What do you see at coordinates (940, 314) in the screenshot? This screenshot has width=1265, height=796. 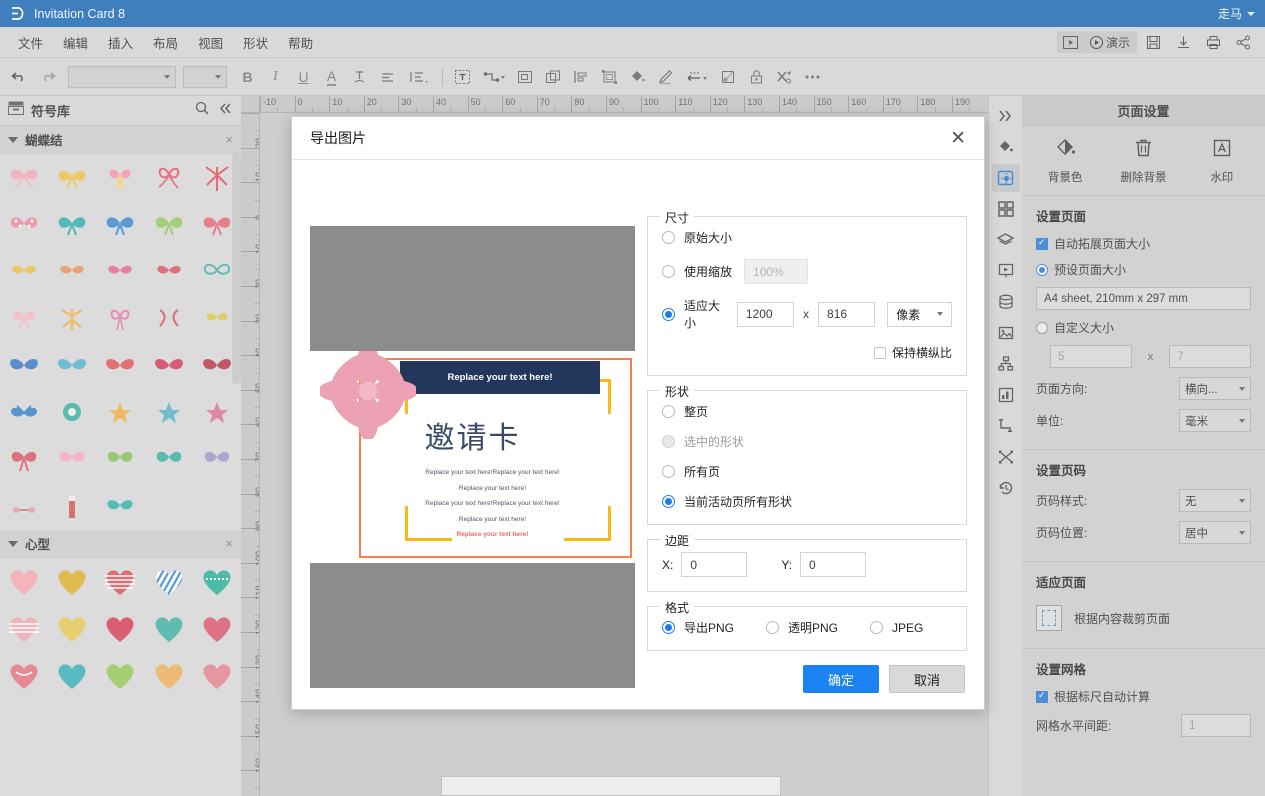 I see `chevron-down-icon` at bounding box center [940, 314].